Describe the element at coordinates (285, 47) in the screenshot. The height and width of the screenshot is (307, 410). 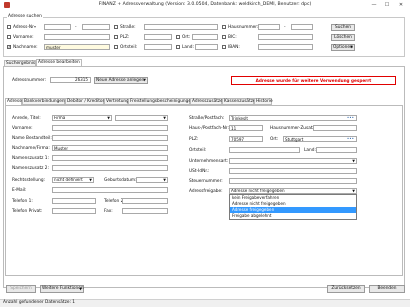
I see `iban-search-input` at that location.